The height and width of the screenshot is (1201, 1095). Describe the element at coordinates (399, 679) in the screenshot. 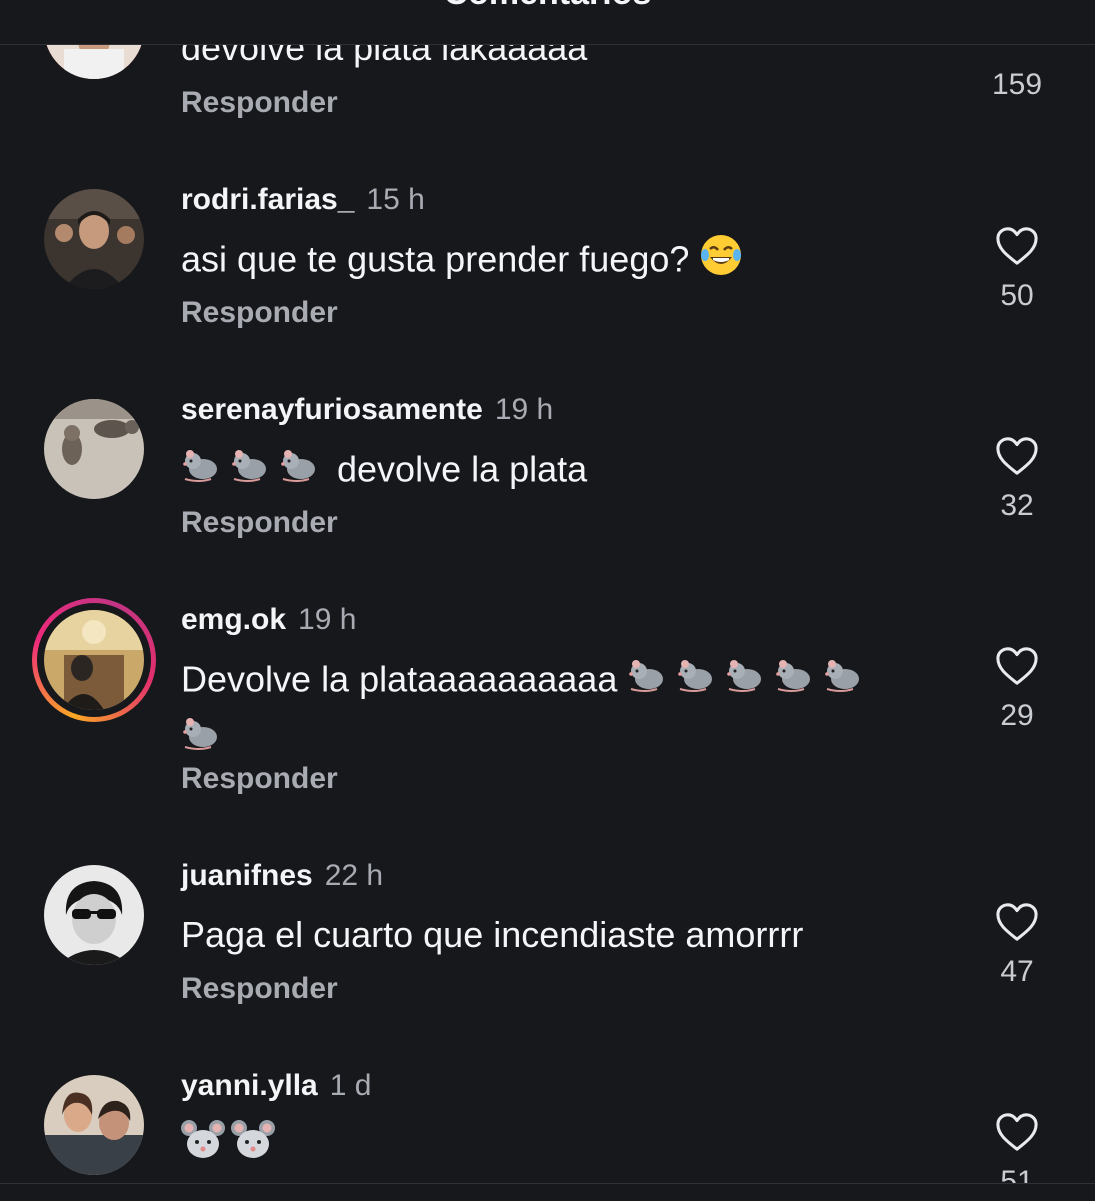

I see `comment-text: Devolve la plataaaaaaaaaa` at that location.